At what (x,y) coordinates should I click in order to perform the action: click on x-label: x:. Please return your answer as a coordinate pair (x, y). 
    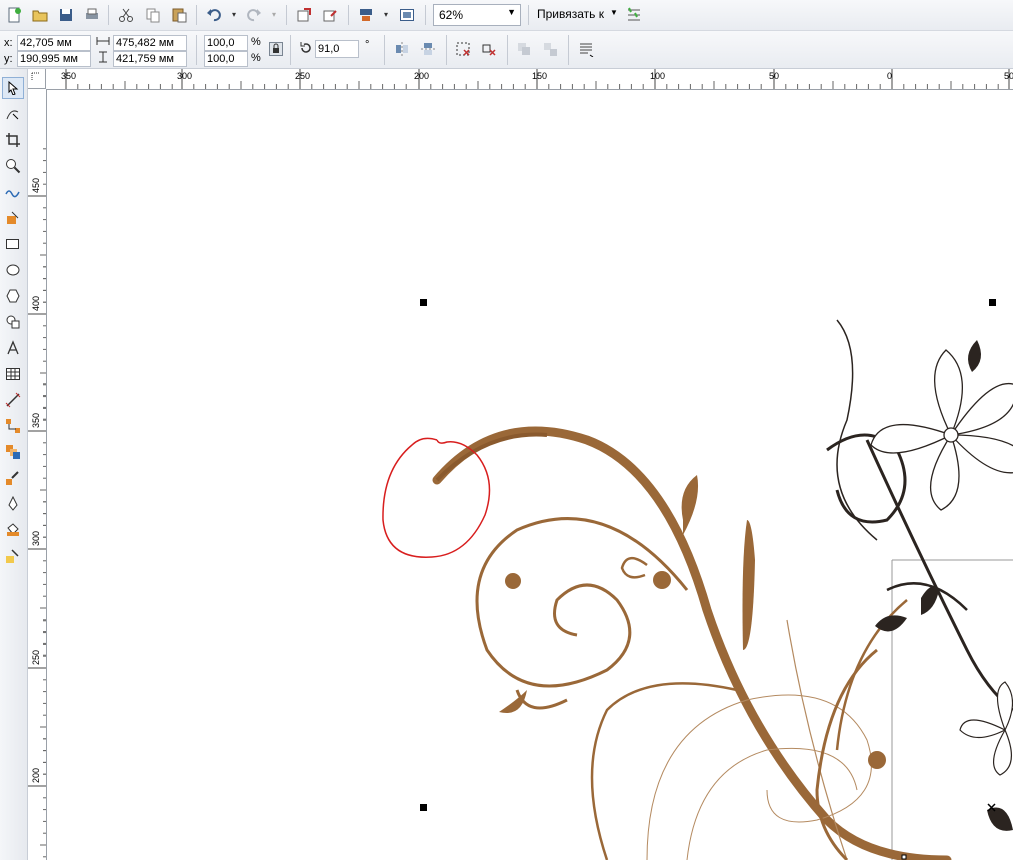
    Looking at the image, I should click on (8, 43).